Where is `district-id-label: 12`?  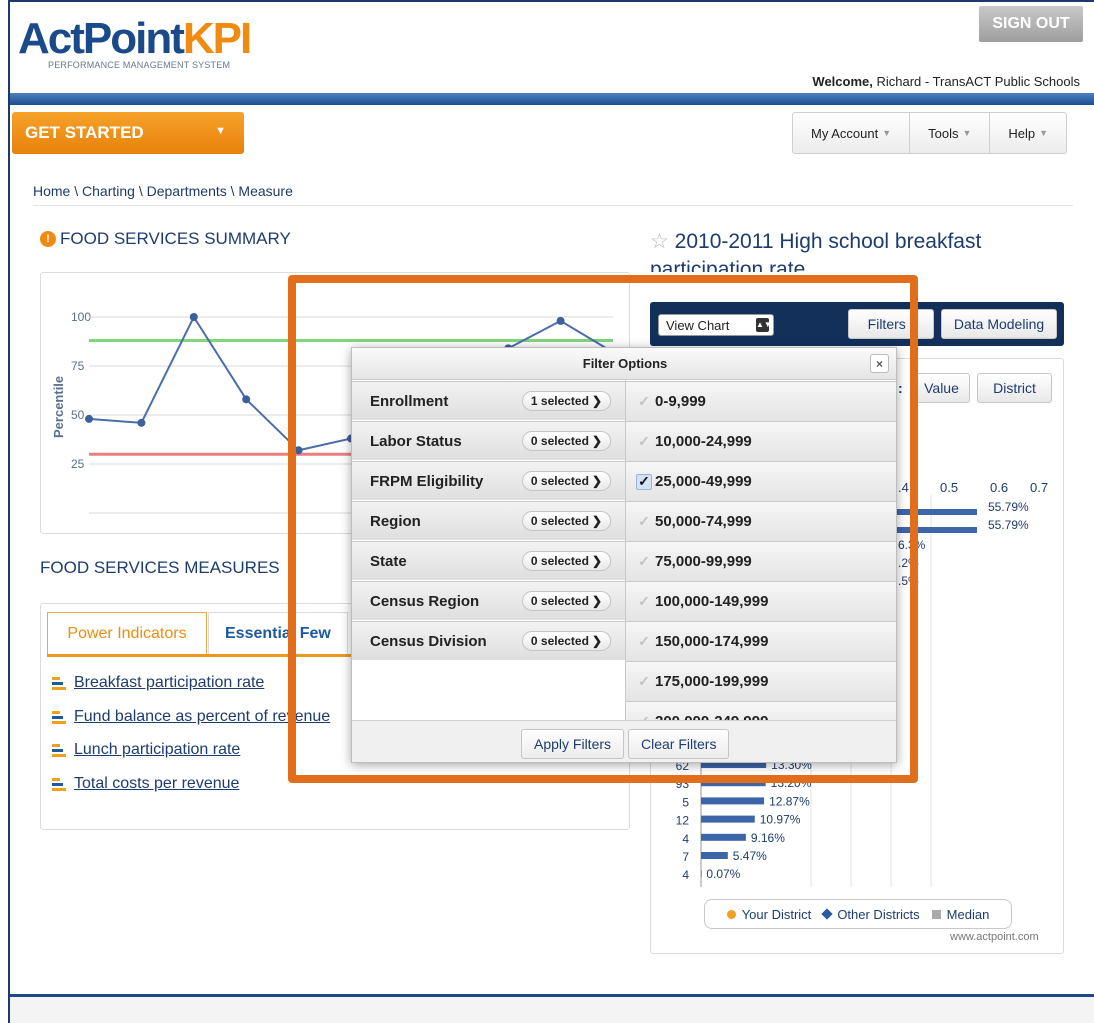 district-id-label: 12 is located at coordinates (683, 821).